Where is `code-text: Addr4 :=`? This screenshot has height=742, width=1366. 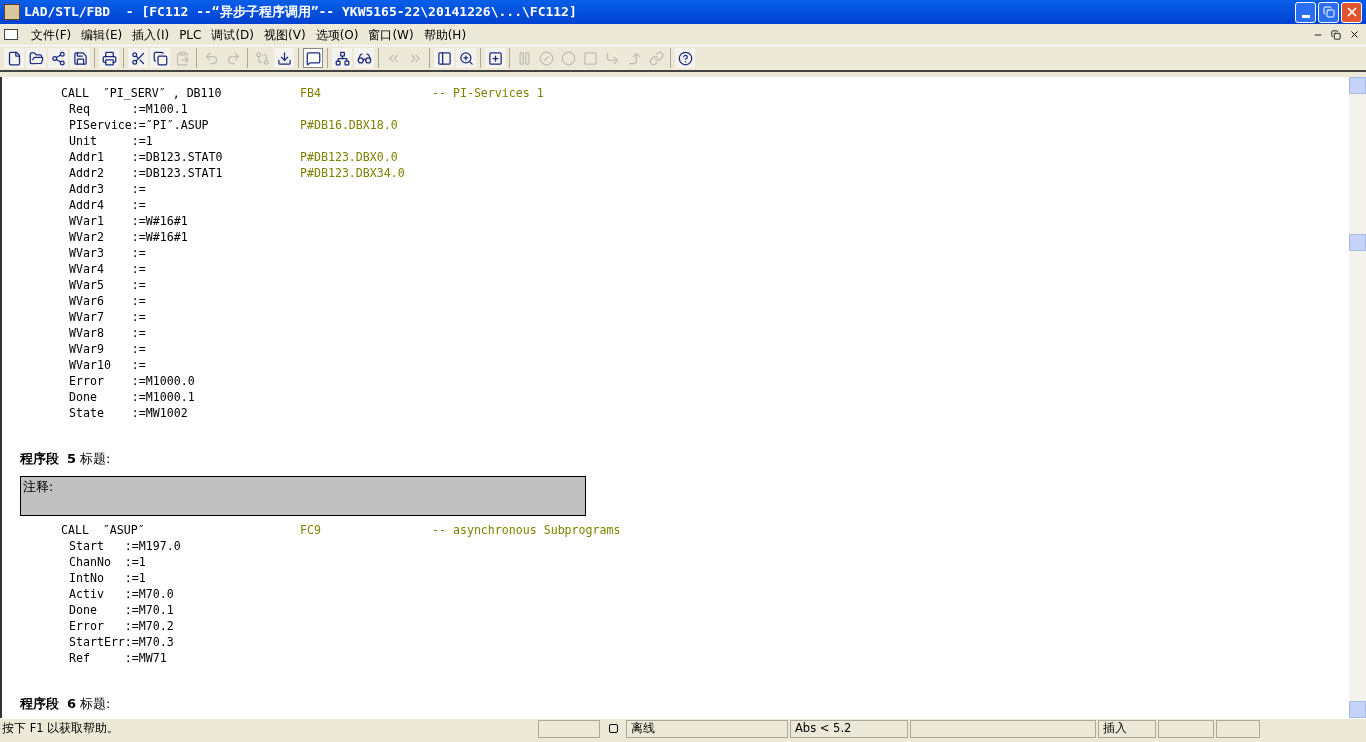 code-text: Addr4 := is located at coordinates (107, 205).